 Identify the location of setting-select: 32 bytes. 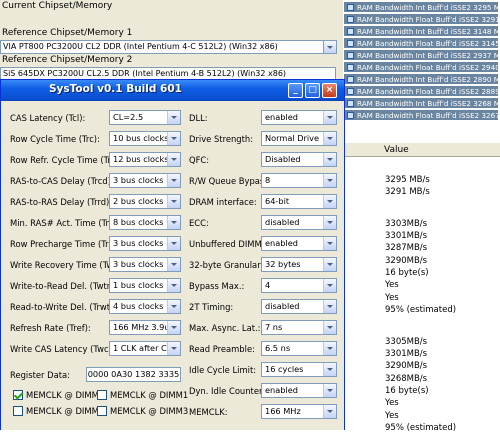
(299, 264).